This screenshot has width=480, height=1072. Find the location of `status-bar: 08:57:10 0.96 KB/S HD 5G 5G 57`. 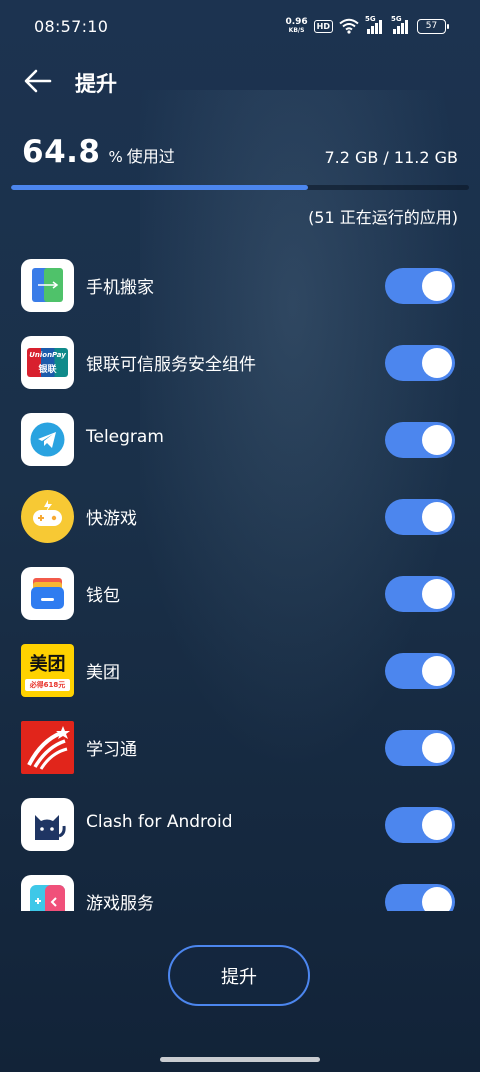

status-bar: 08:57:10 0.96 KB/S HD 5G 5G 57 is located at coordinates (240, 22).